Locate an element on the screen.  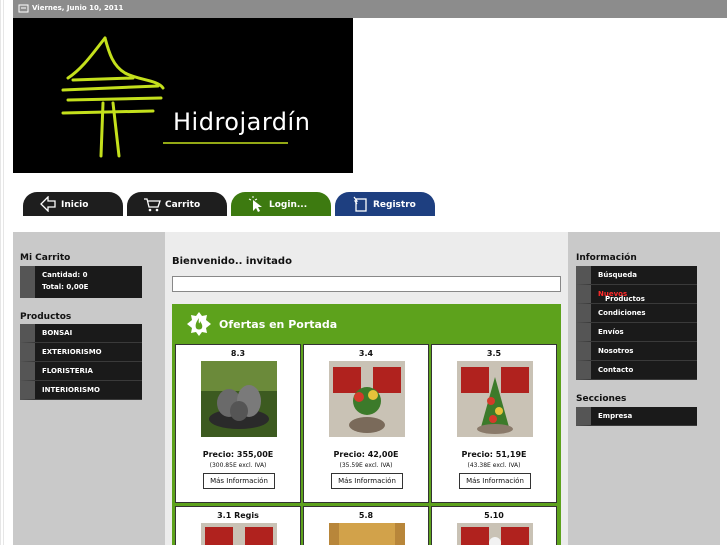
register-icon is located at coordinates (360, 204).